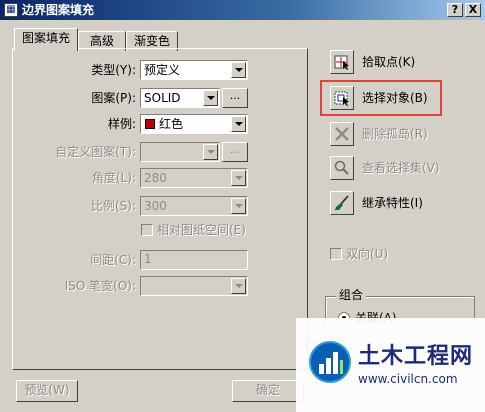  Describe the element at coordinates (155, 206) in the screenshot. I see `scale-value: 300` at that location.